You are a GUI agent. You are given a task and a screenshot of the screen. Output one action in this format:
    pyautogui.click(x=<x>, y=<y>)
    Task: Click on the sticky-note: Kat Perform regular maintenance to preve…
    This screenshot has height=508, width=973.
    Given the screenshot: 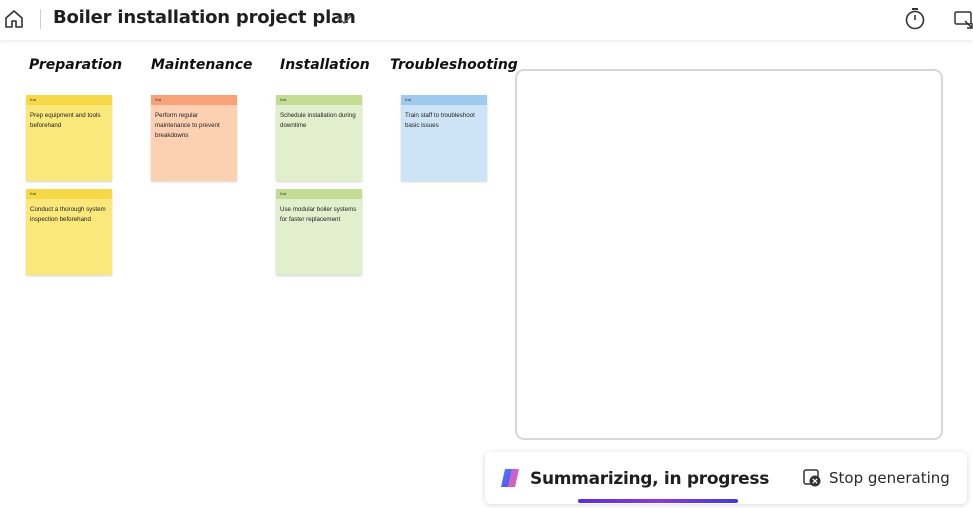 What is the action you would take?
    pyautogui.click(x=194, y=138)
    